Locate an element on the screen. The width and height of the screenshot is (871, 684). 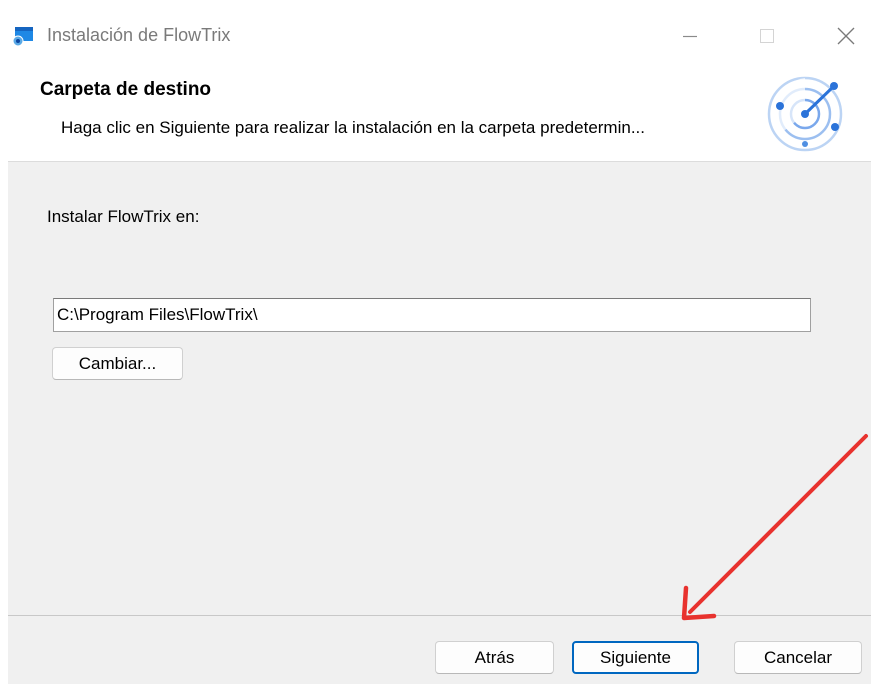
back-button: Atrás is located at coordinates (494, 657).